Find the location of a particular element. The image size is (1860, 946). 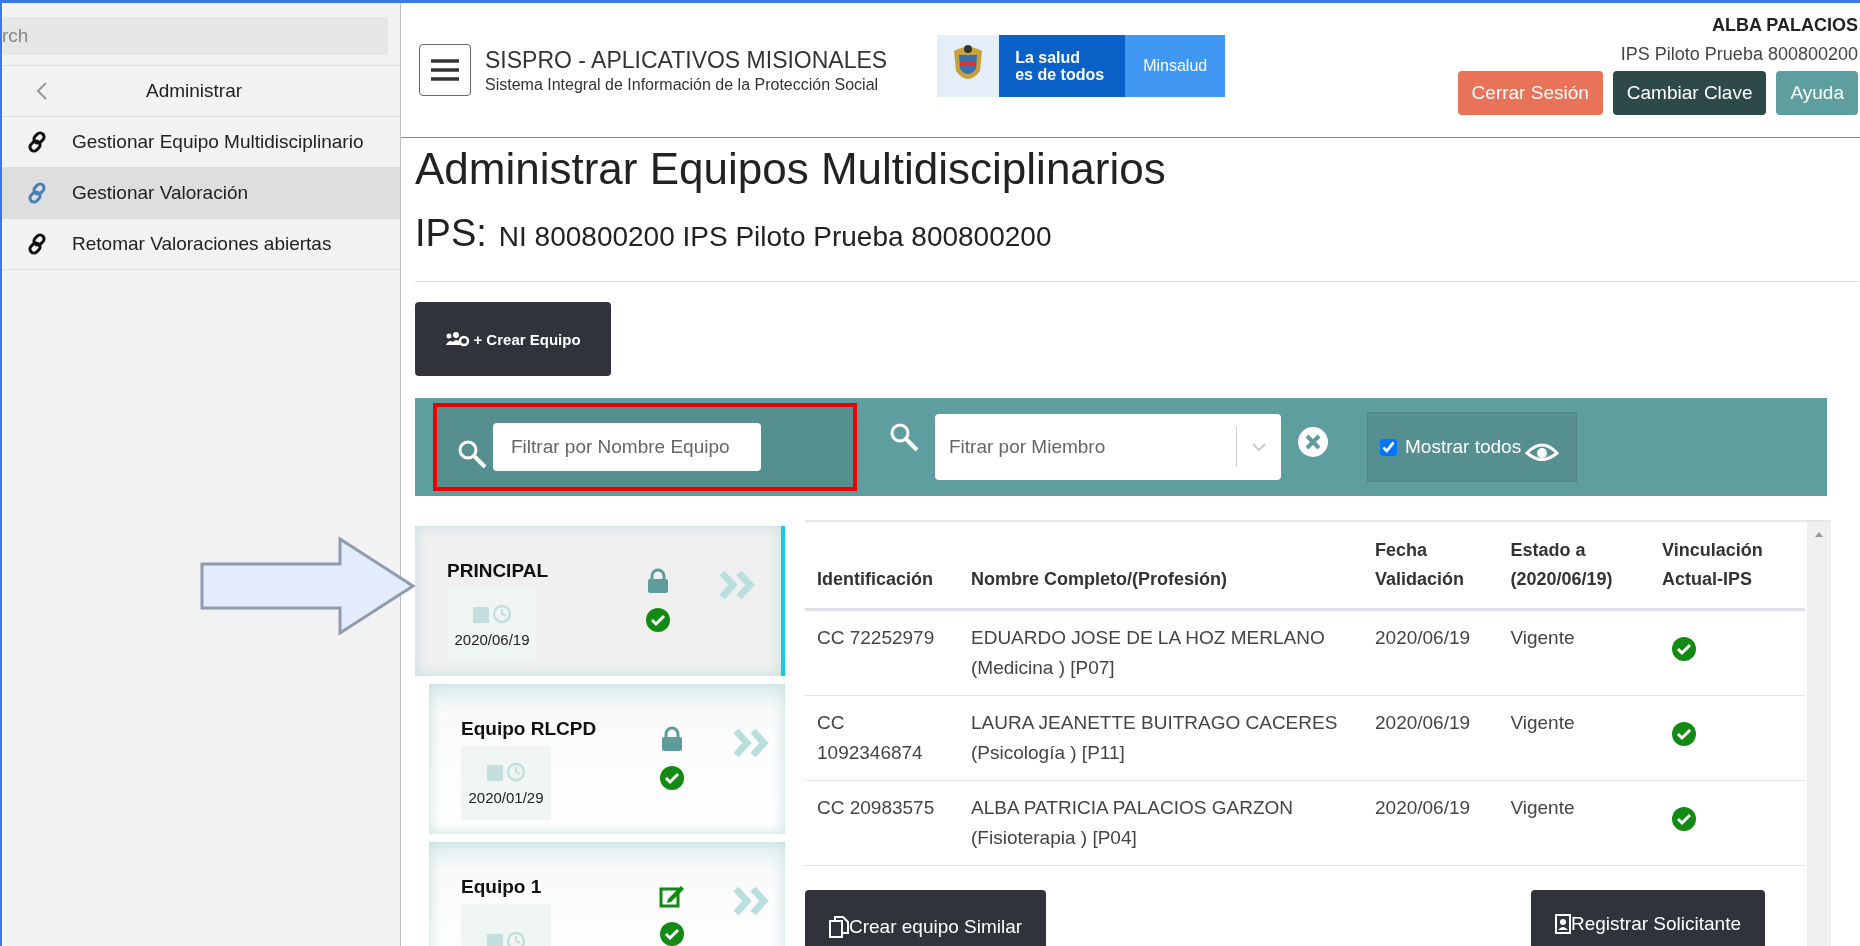

table-cell: LAURA JEANETTE BUITRAGO CACERES (Psicología ) [P11] is located at coordinates (1161, 738).